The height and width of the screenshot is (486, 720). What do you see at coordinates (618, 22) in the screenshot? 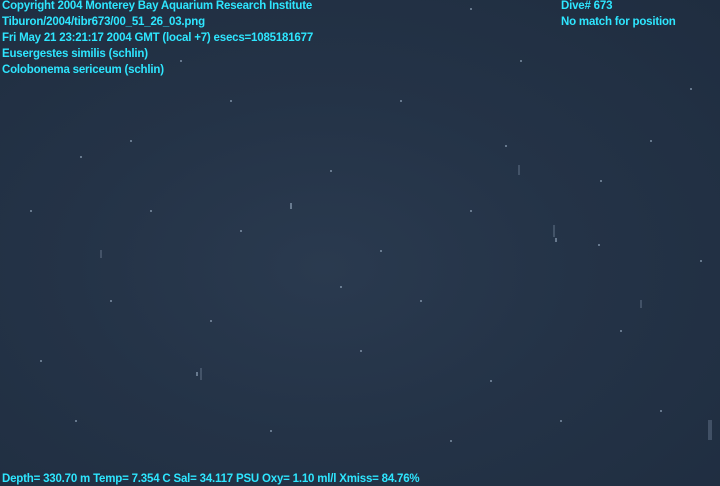
I see `position-status-text: No match for position` at bounding box center [618, 22].